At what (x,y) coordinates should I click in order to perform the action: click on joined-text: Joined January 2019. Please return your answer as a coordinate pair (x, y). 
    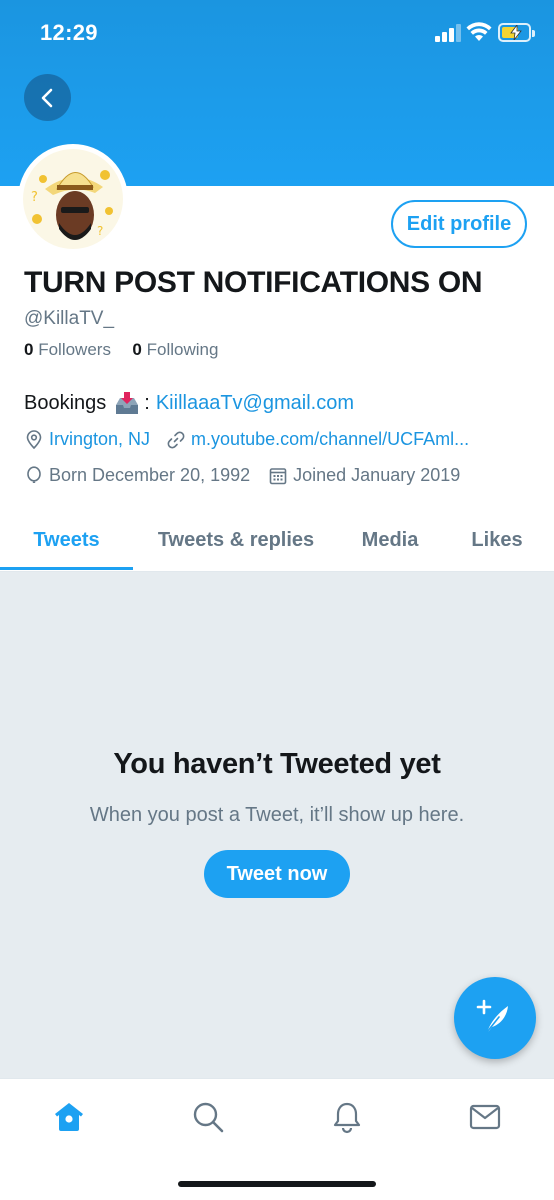
    Looking at the image, I should click on (377, 475).